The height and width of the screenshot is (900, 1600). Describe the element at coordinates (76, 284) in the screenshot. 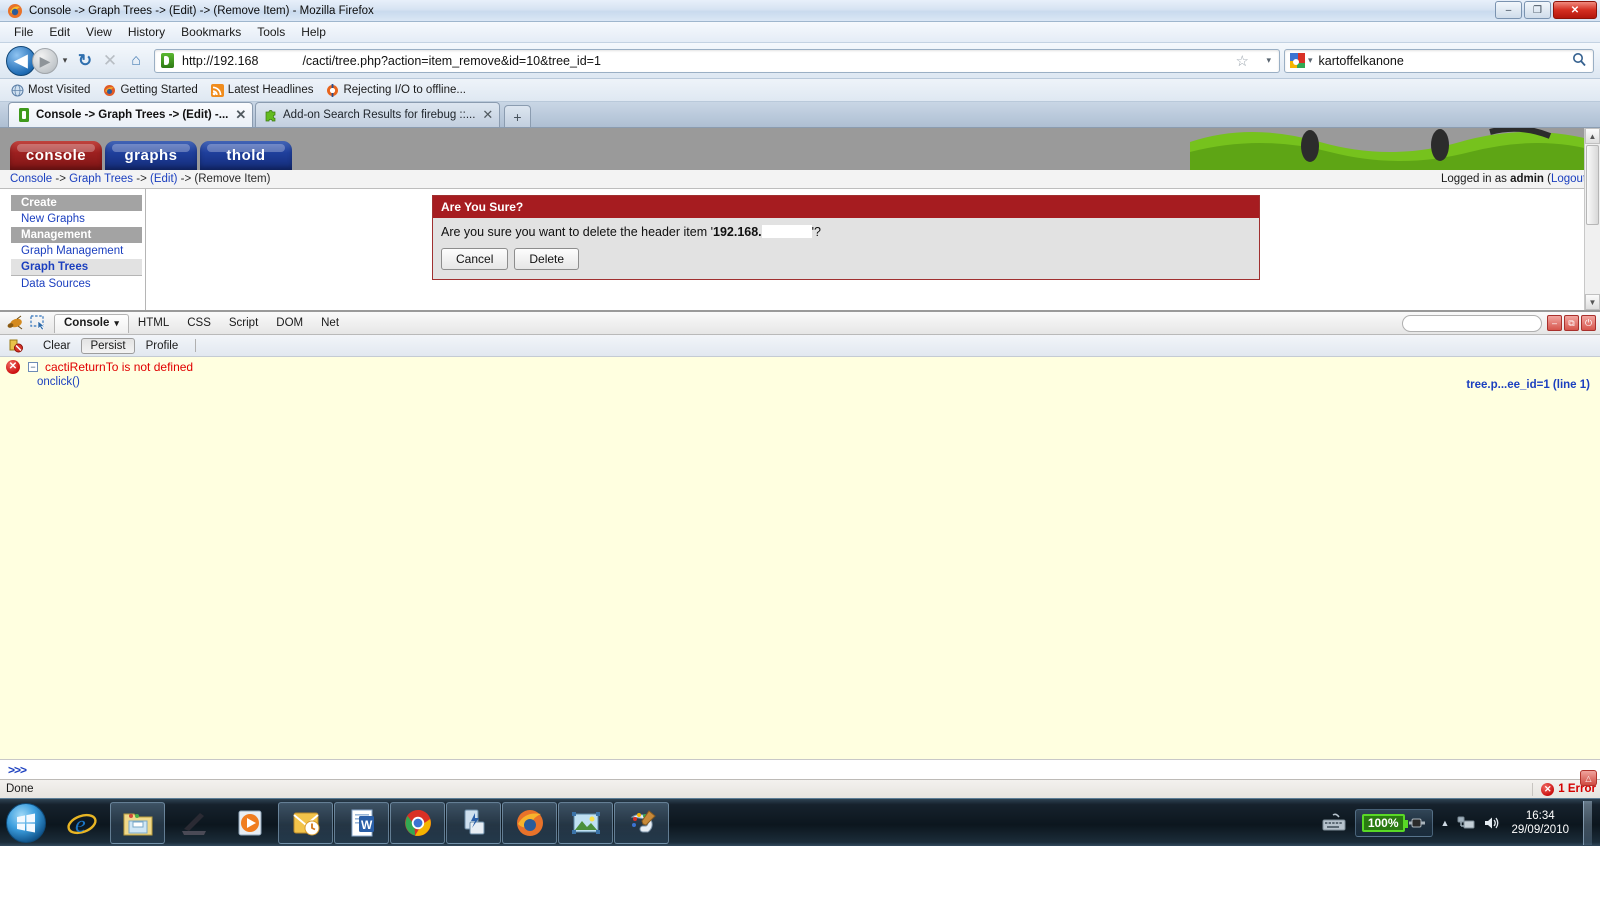

I see `sidebar-item-data-sources: Data Sources` at that location.